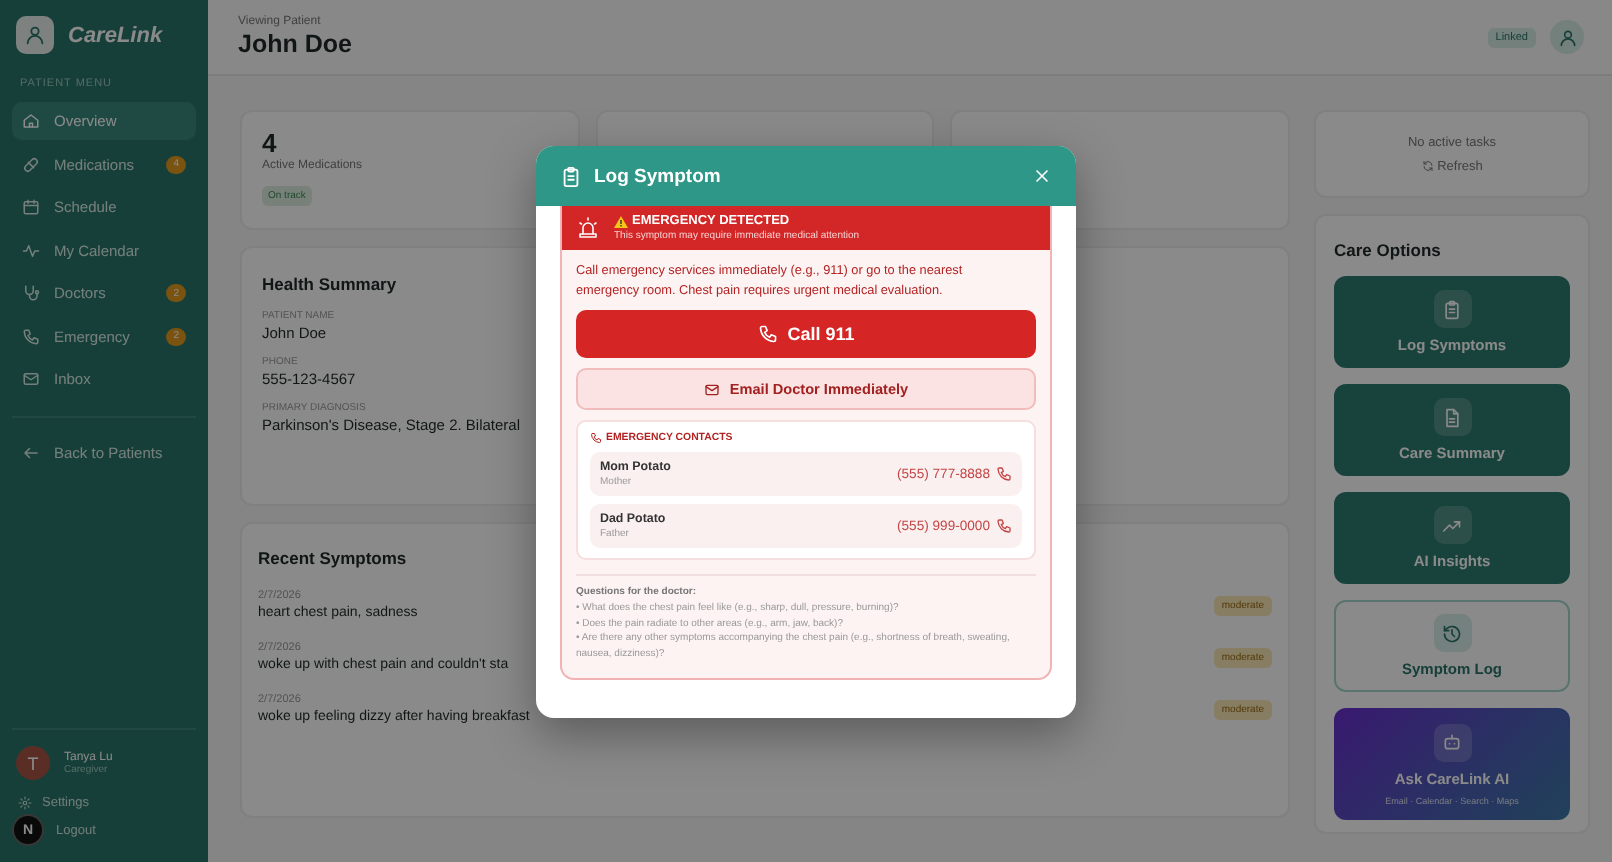 The image size is (1612, 862). Describe the element at coordinates (33, 763) in the screenshot. I see `user-avatar: T` at that location.